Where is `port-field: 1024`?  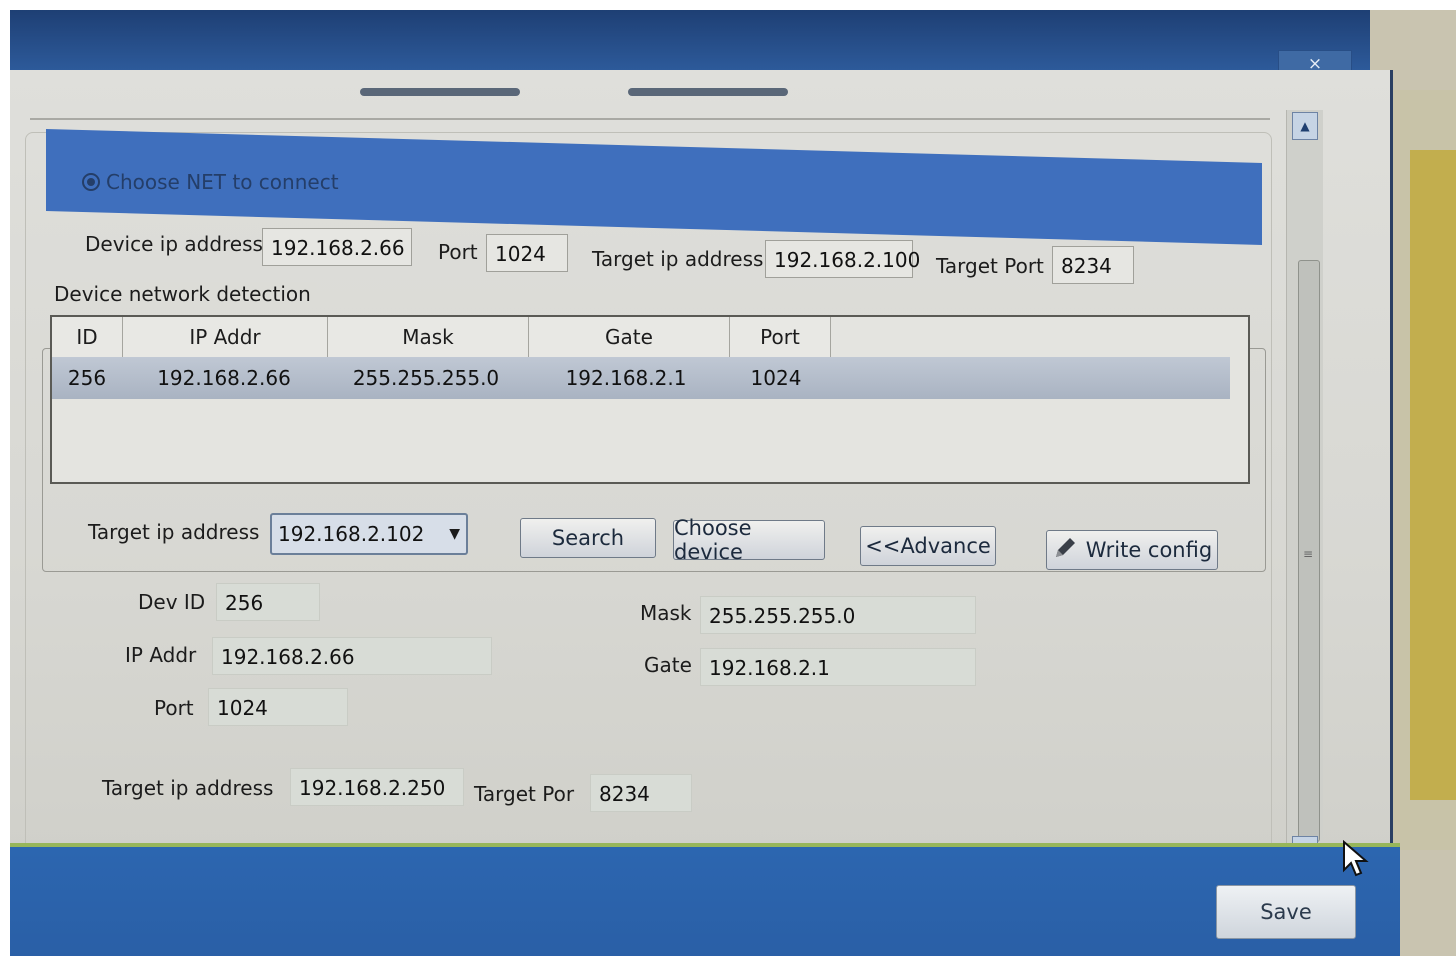
port-field: 1024 is located at coordinates (527, 253).